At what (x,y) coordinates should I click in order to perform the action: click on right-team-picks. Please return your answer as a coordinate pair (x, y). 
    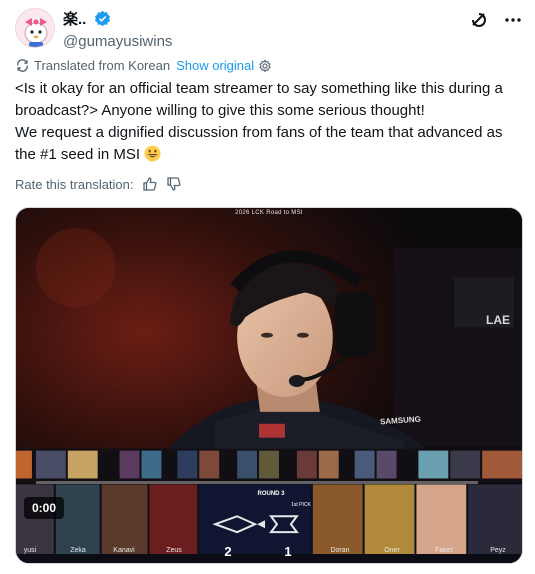
    Looking at the image, I should click on (417, 519).